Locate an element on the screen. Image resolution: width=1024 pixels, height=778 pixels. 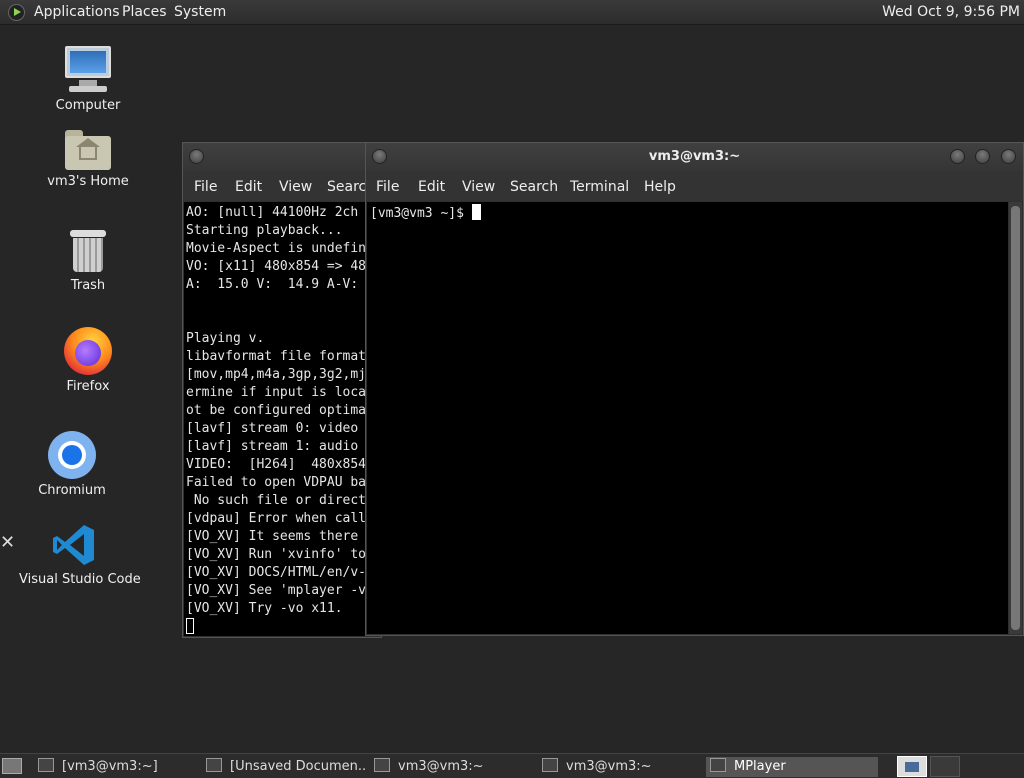
firefox-icon is located at coordinates (88, 351).